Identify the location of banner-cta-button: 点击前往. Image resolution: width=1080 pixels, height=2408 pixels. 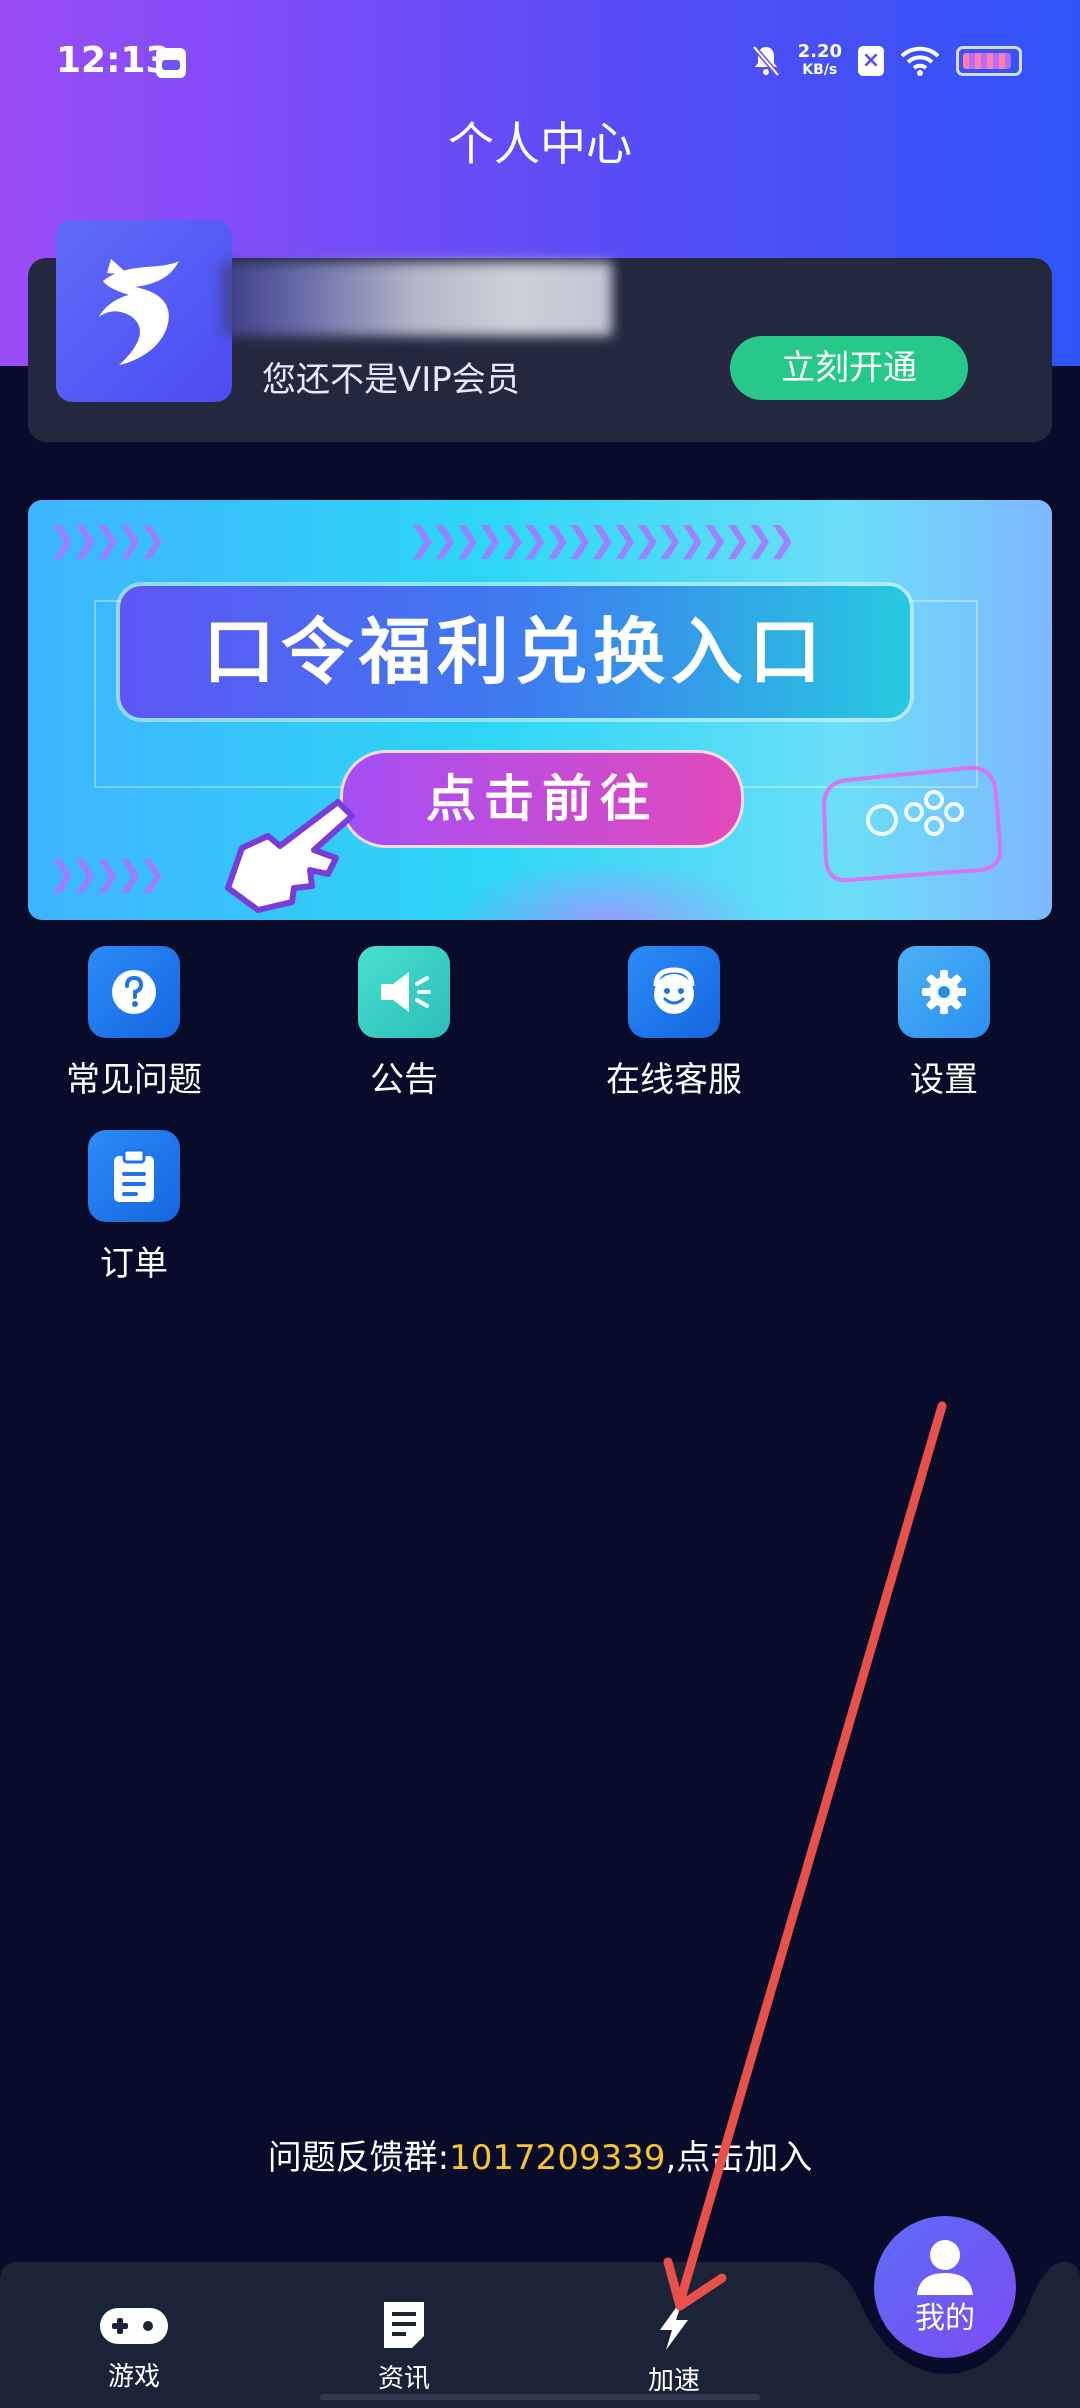
(542, 799).